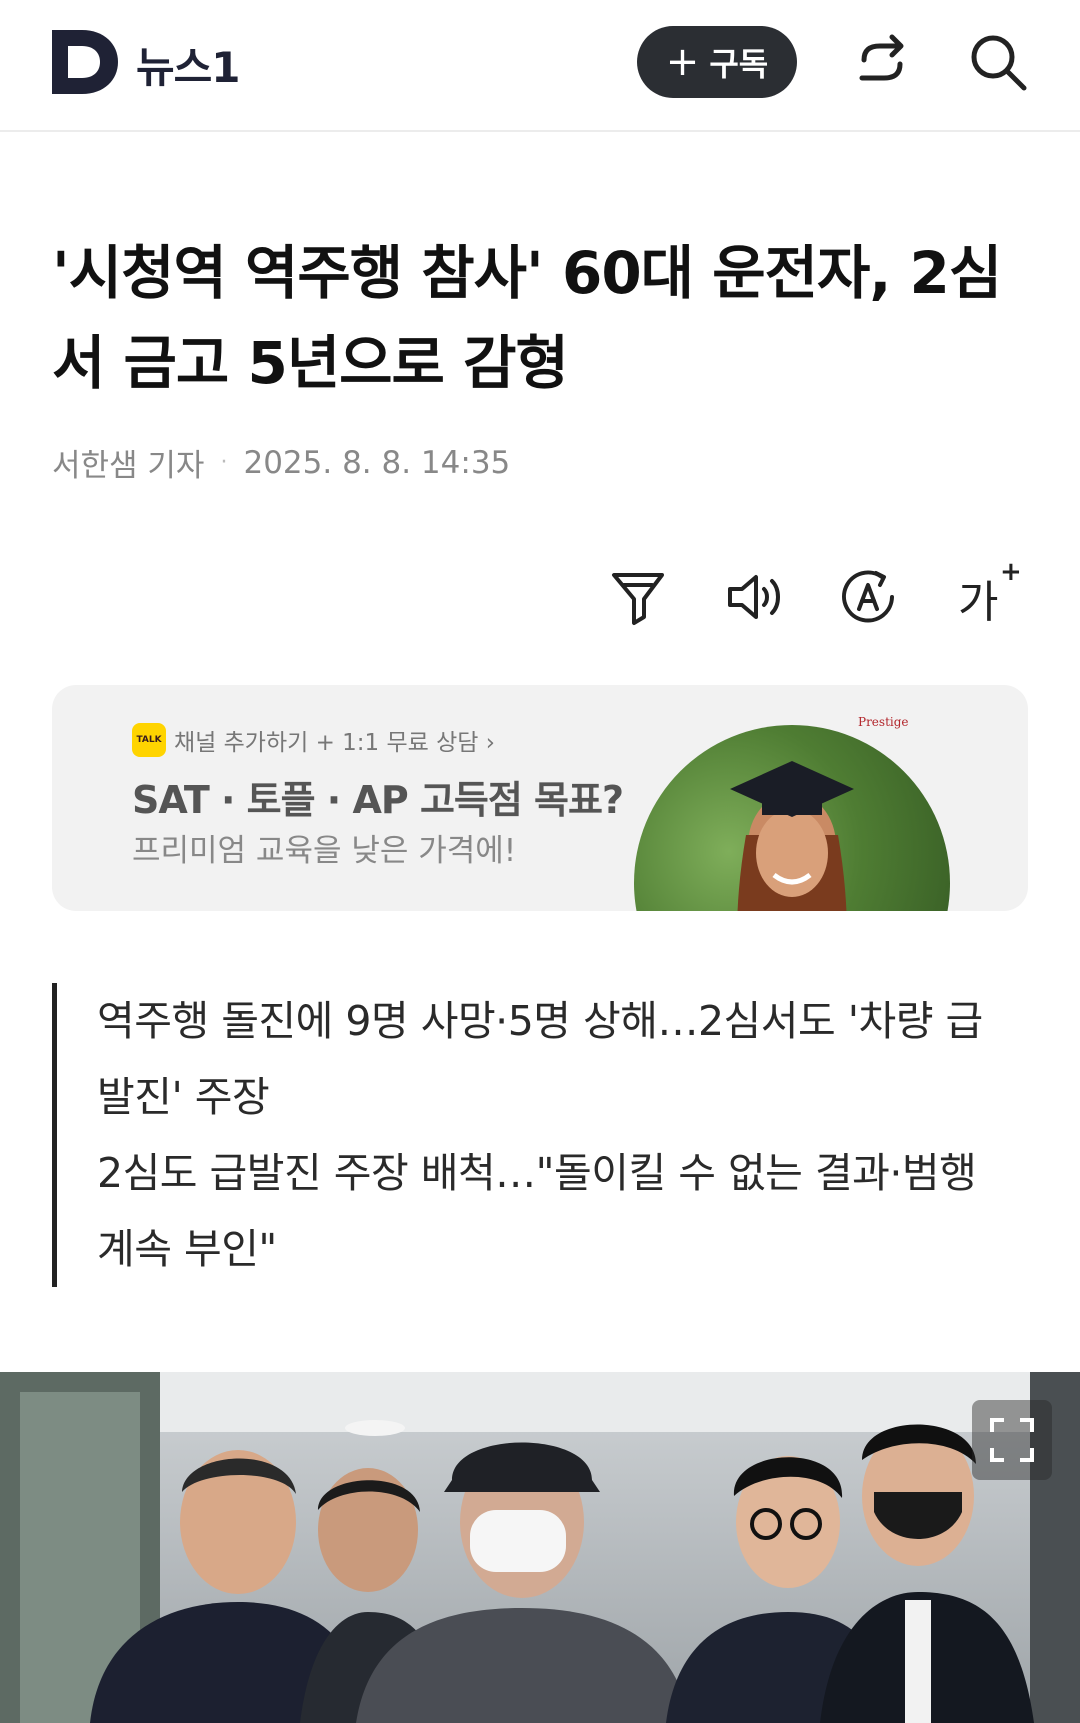 The image size is (1080, 1723). I want to click on top-header: 뉴스1 + 구독, so click(540, 66).